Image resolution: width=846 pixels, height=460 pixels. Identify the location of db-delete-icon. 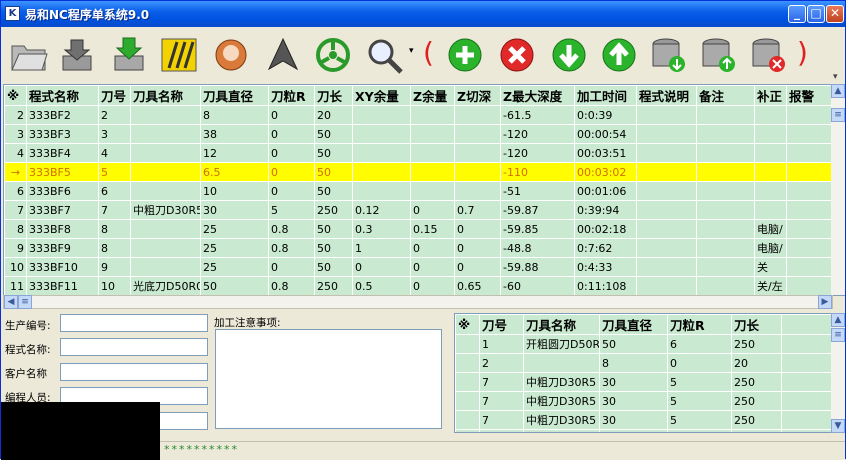
(769, 55).